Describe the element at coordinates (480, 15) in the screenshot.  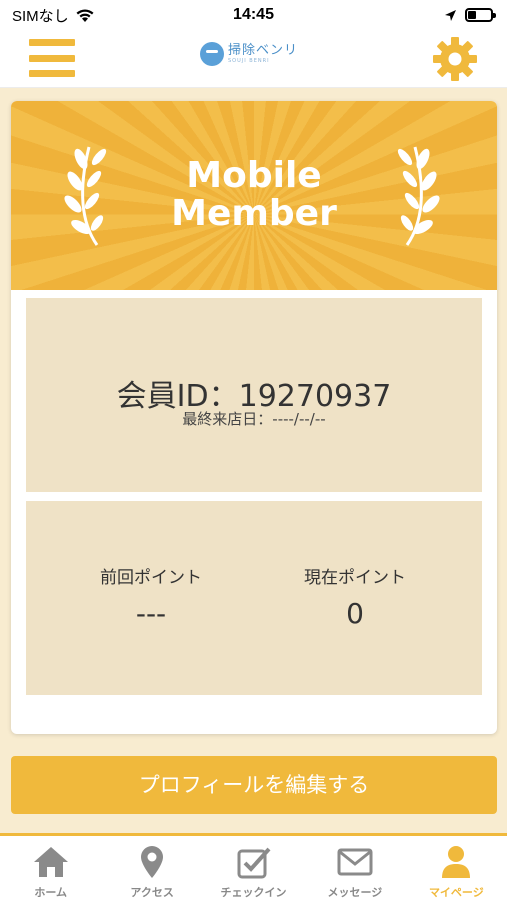
I see `battery-icon` at that location.